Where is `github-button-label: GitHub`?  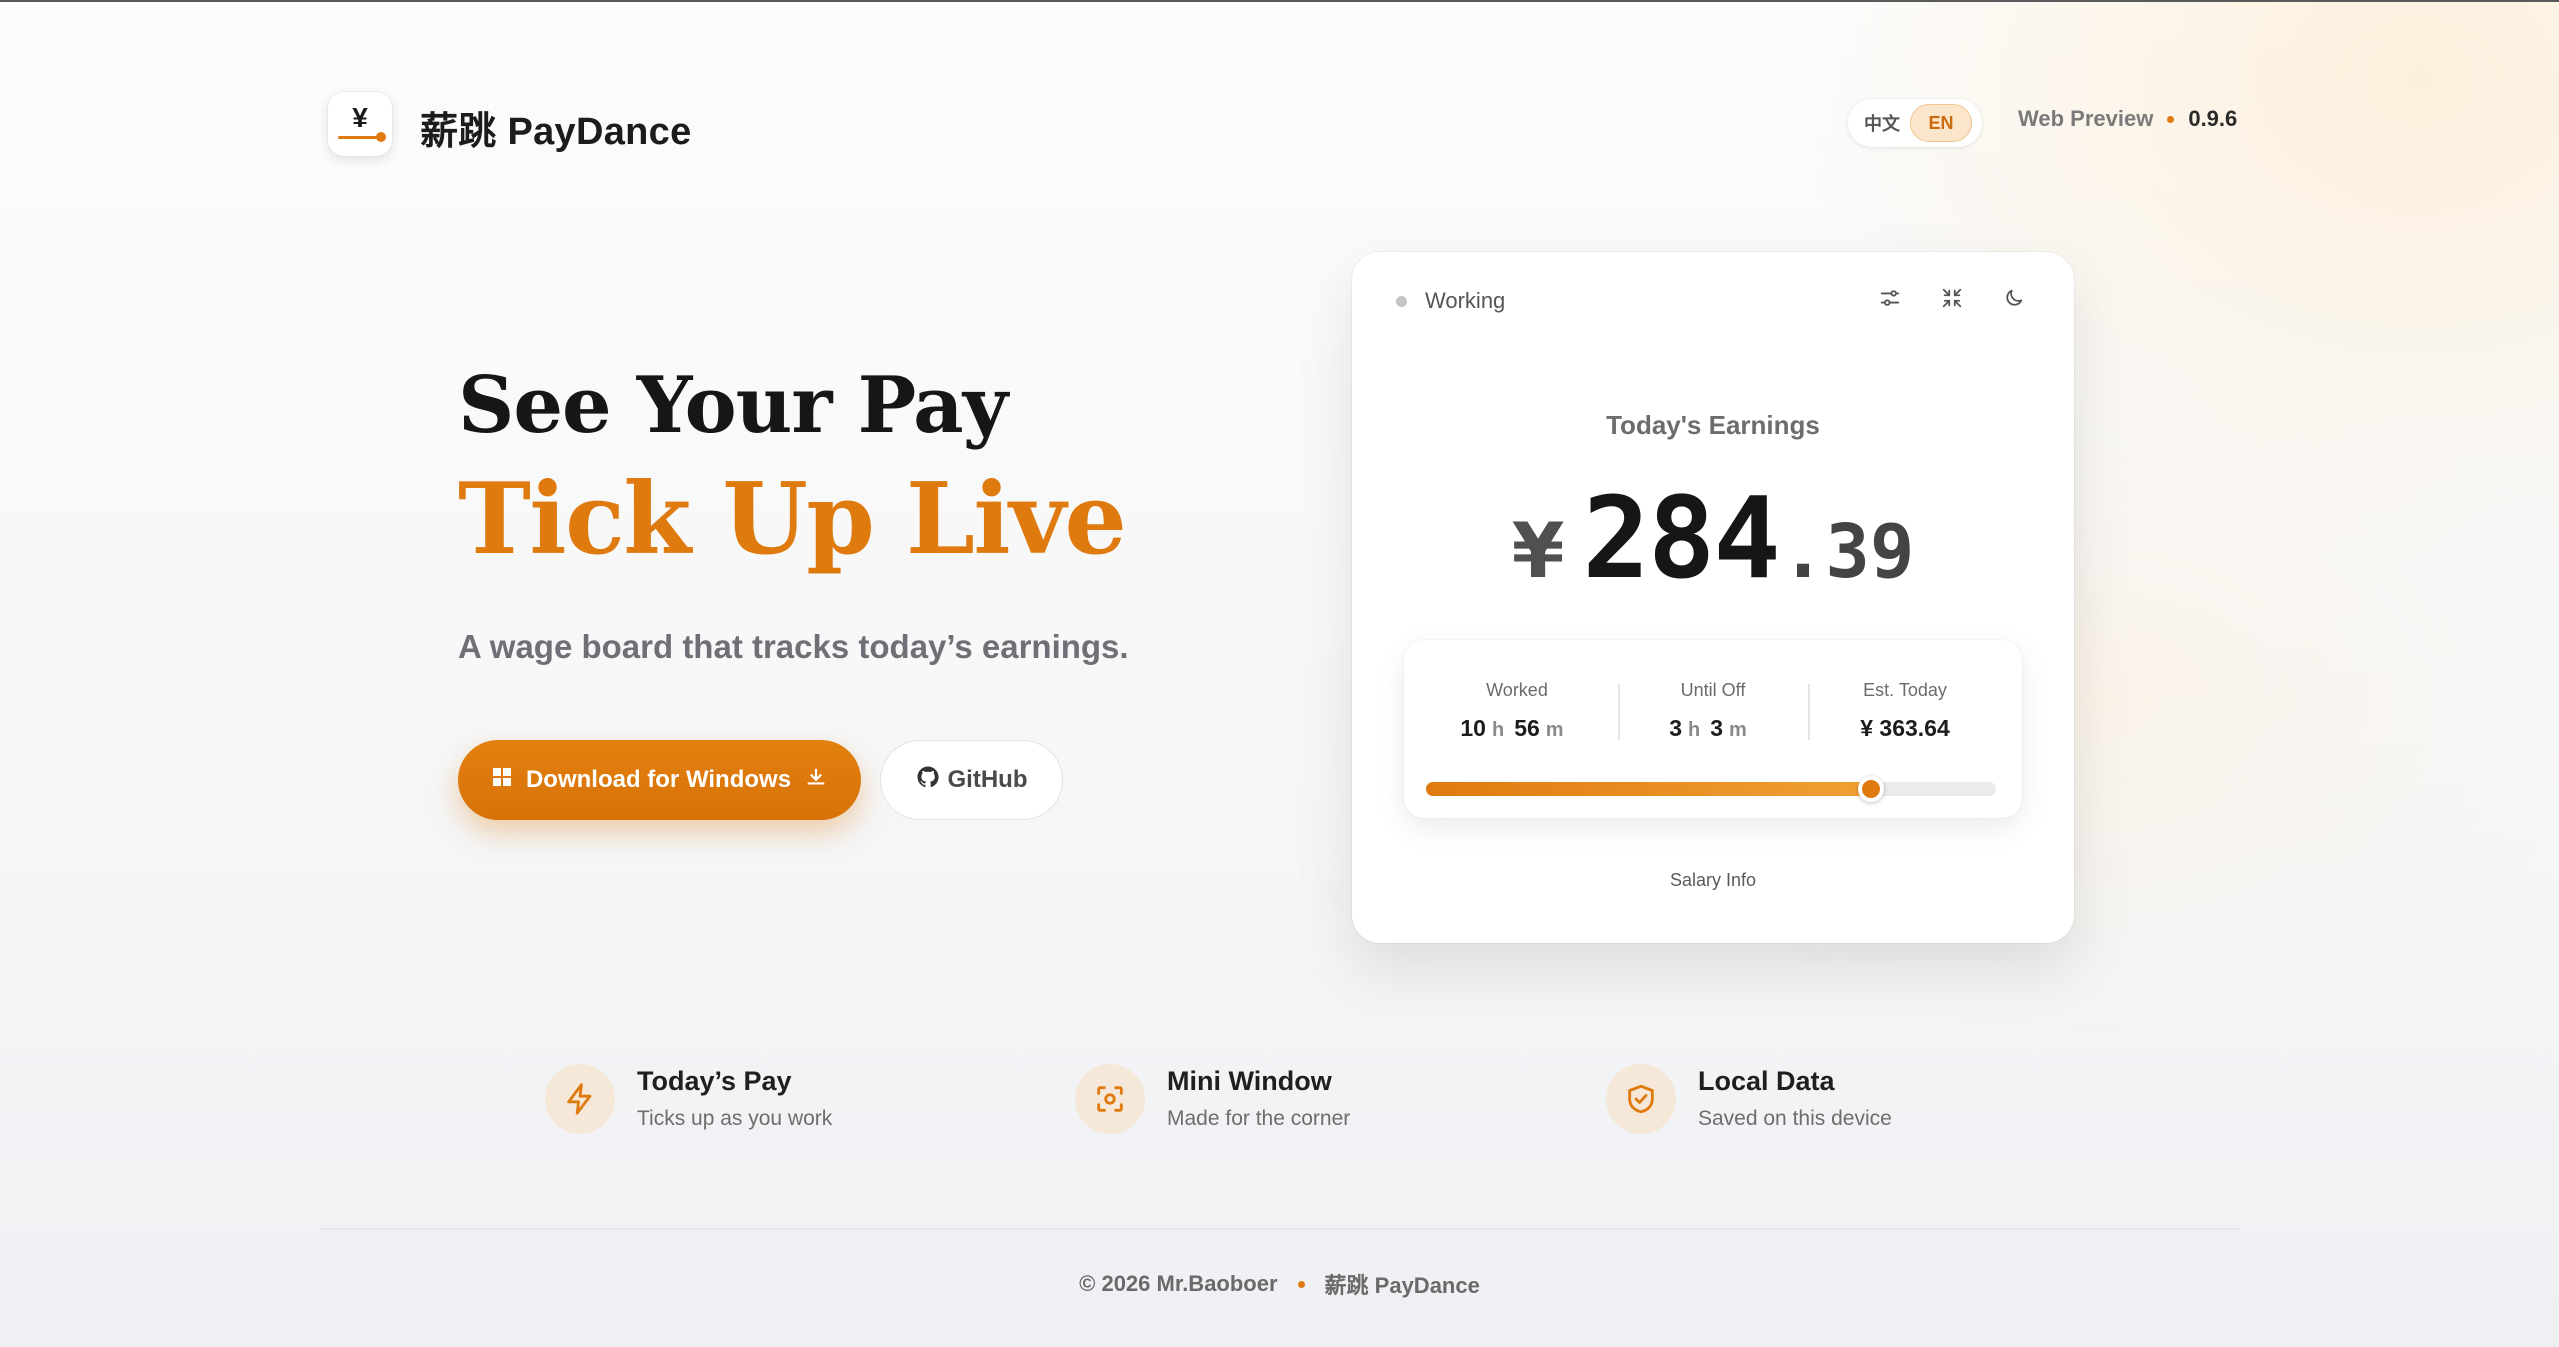
github-button-label: GitHub is located at coordinates (987, 779).